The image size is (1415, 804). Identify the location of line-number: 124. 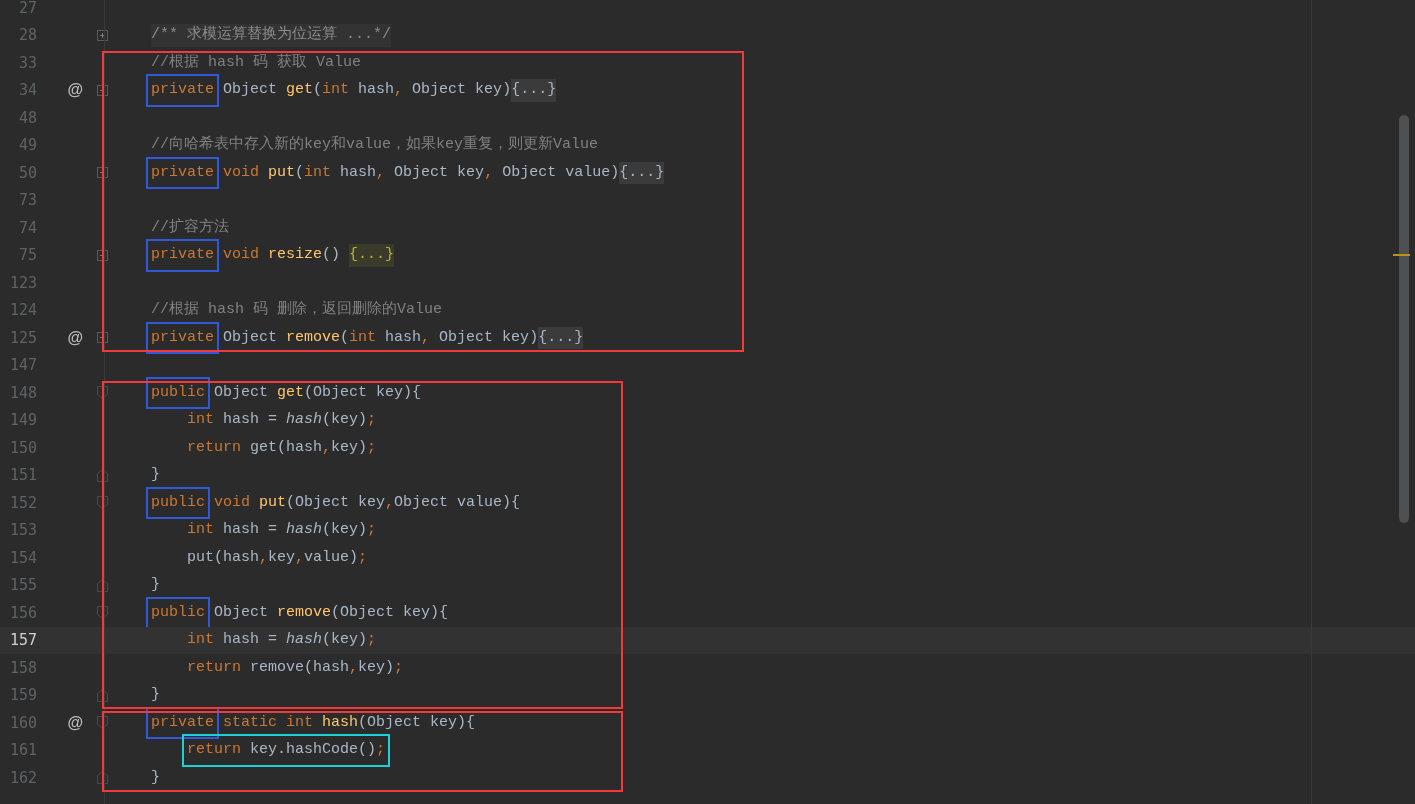
(22, 310).